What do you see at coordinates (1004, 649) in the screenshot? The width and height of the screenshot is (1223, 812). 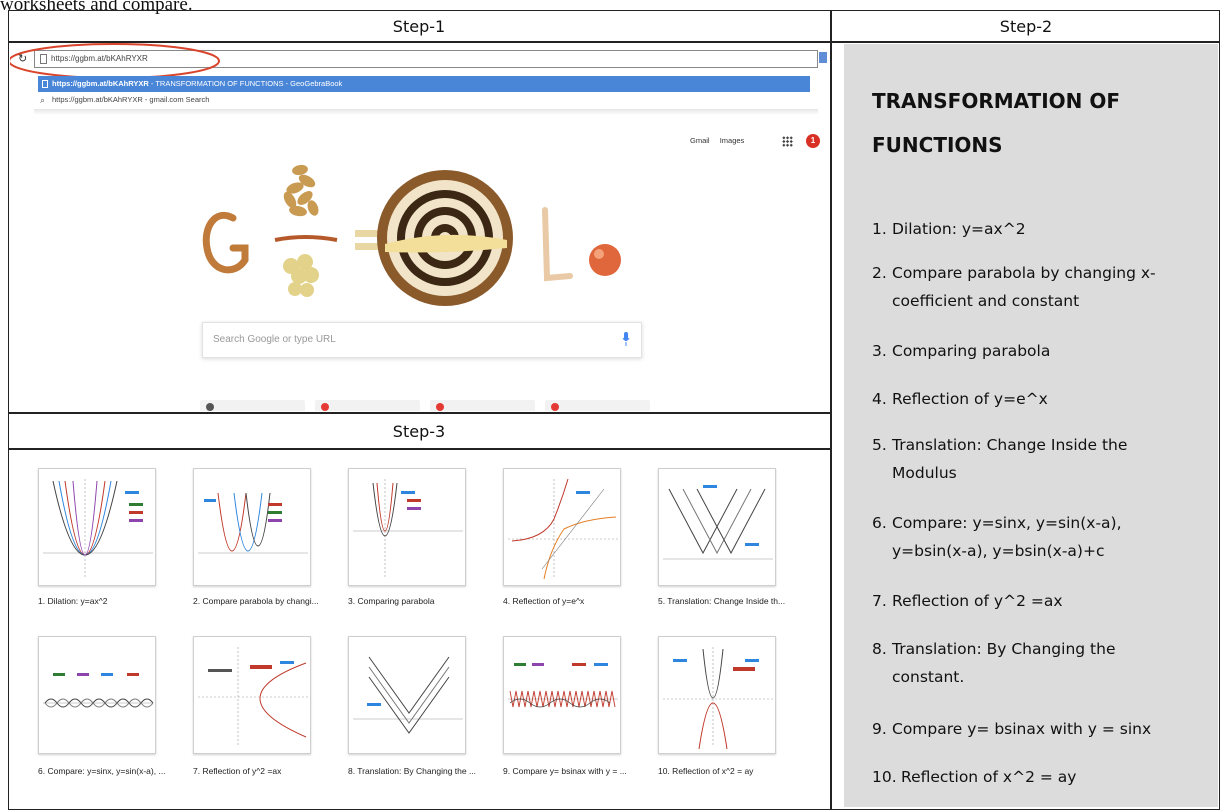 I see `chapter-title: Translation: By Changing the` at bounding box center [1004, 649].